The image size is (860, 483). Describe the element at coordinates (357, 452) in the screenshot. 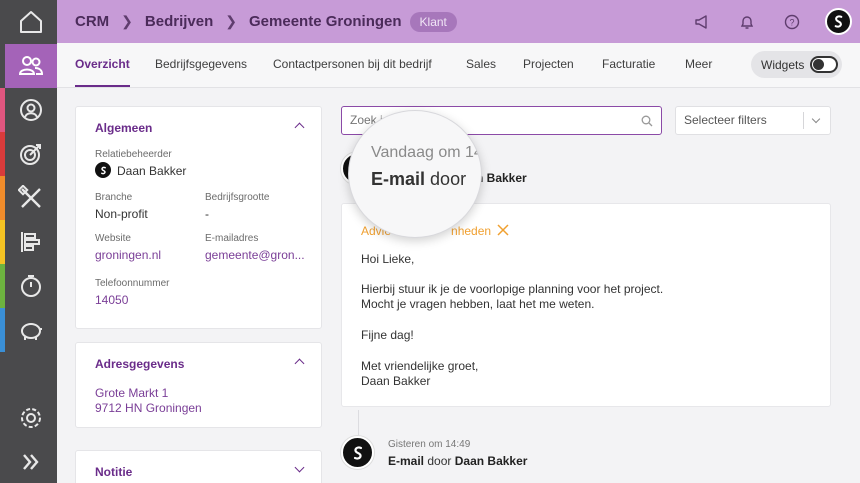

I see `author-avatar` at that location.